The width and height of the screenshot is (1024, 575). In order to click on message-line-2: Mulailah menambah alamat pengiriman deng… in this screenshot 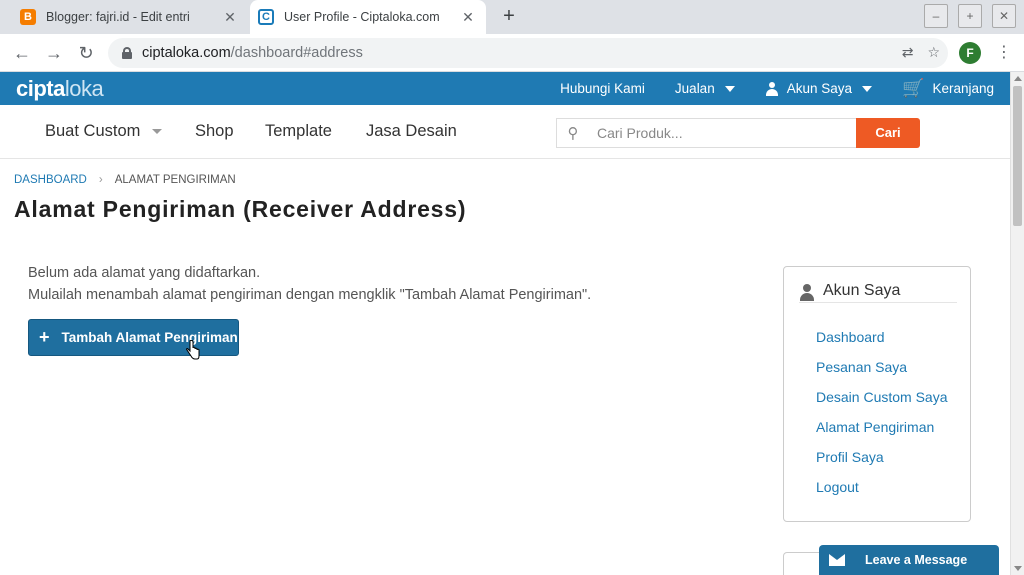, I will do `click(310, 295)`.